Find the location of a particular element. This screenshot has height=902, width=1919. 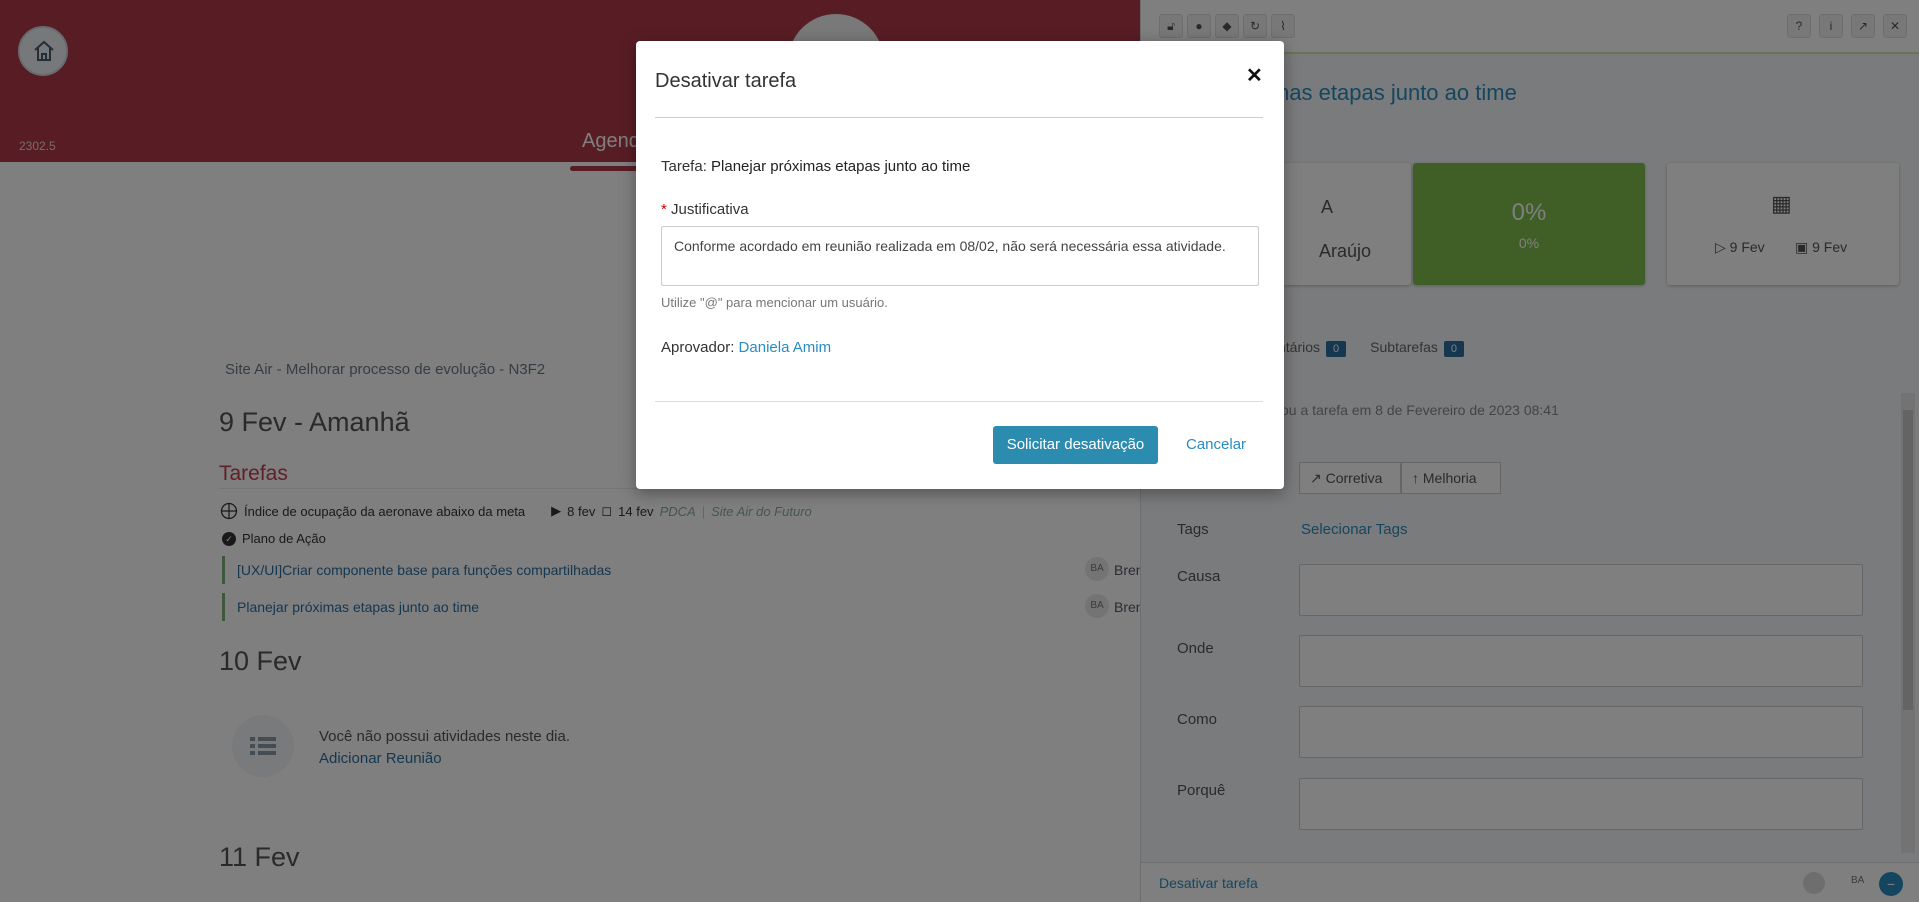

approver-row: Aprovador: Daniela Amim is located at coordinates (746, 347).